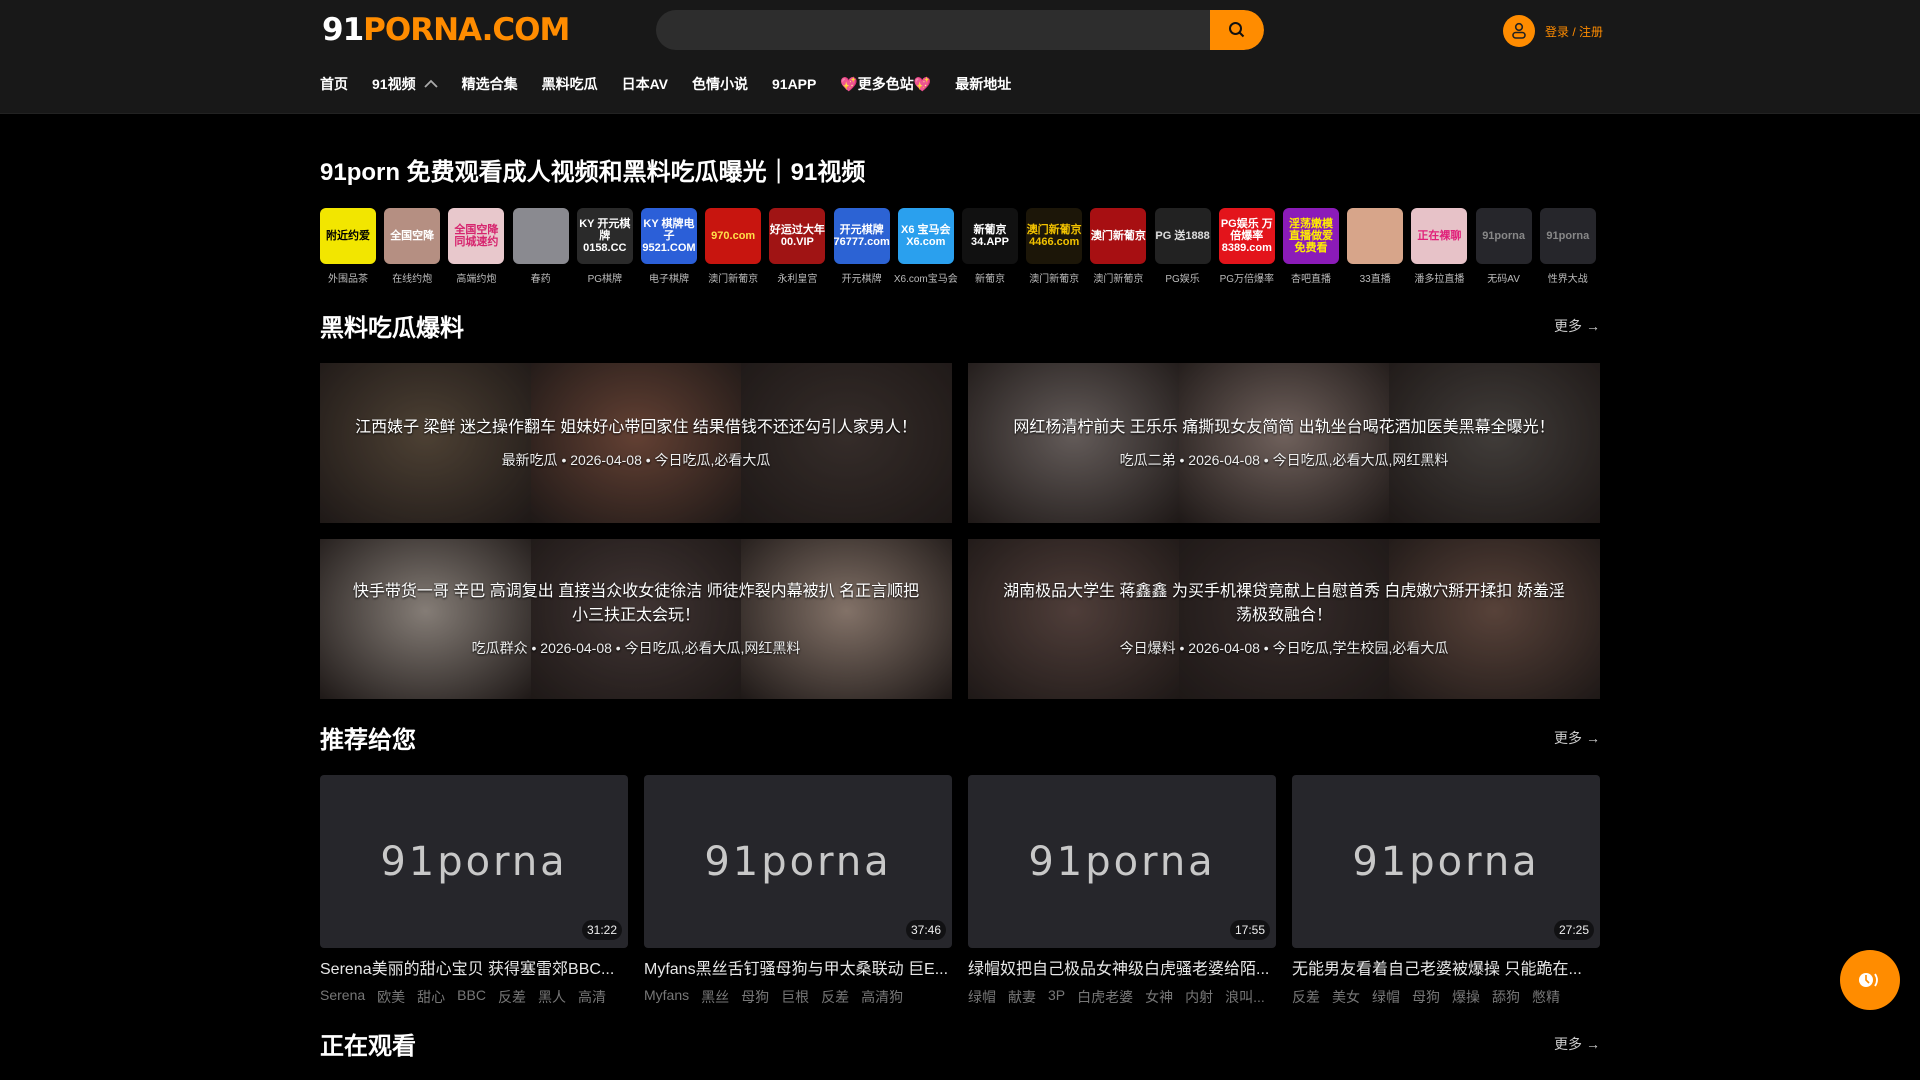  Describe the element at coordinates (720, 84) in the screenshot. I see `nav-novels: 色情小说` at that location.